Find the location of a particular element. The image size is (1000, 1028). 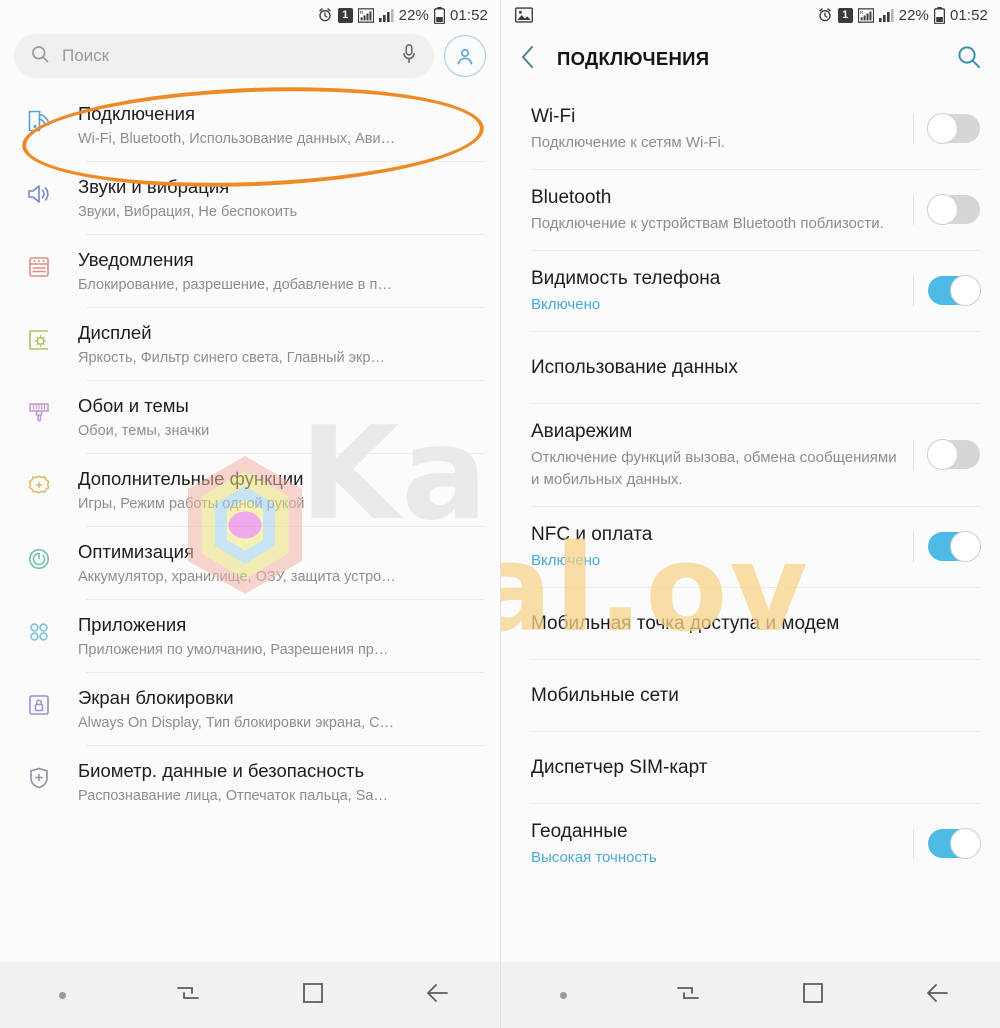

home-dot-icon is located at coordinates (563, 995).